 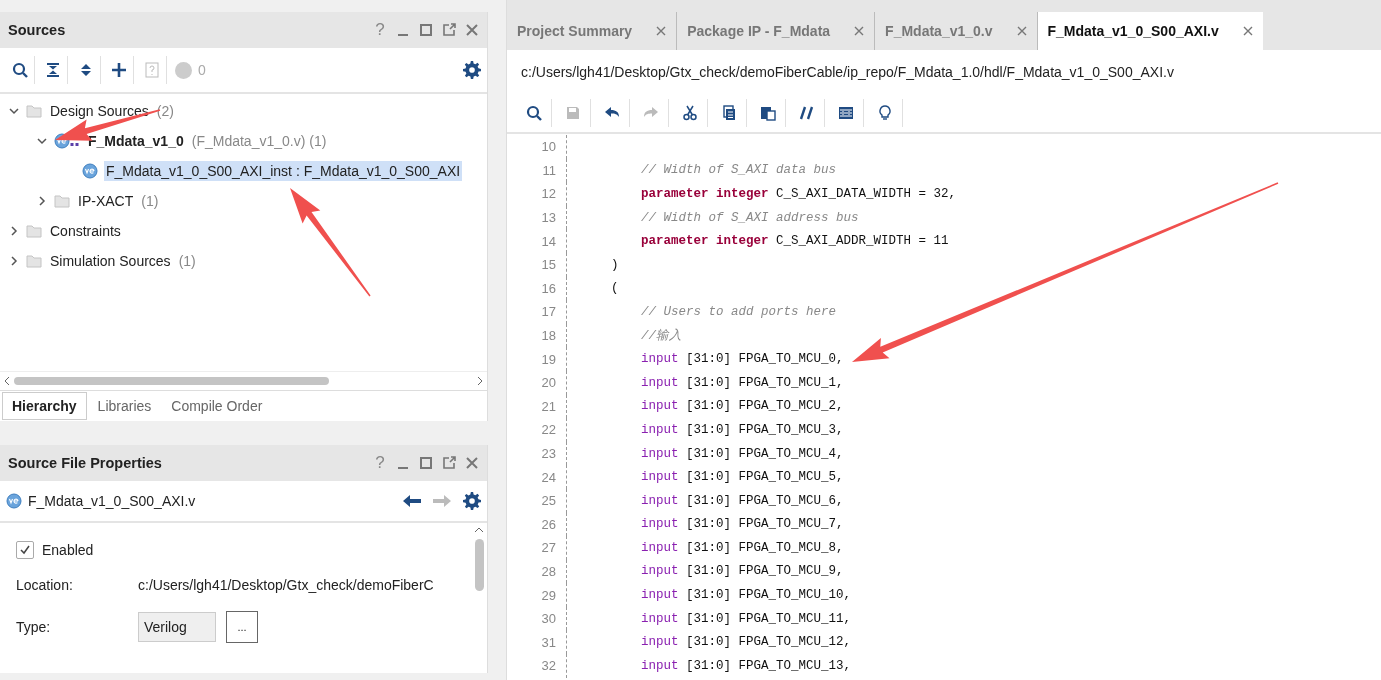 What do you see at coordinates (7, 381) in the screenshot?
I see `scroll-left-icon` at bounding box center [7, 381].